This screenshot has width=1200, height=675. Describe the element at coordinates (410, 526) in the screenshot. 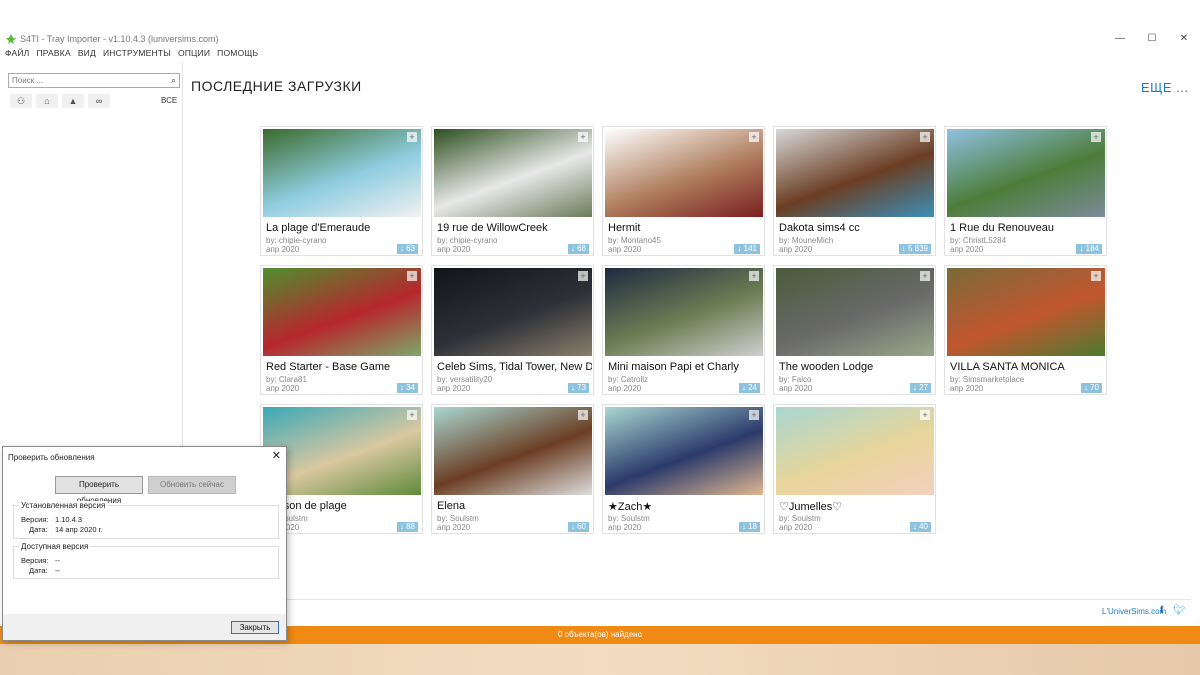

I see `download-count: 88` at that location.